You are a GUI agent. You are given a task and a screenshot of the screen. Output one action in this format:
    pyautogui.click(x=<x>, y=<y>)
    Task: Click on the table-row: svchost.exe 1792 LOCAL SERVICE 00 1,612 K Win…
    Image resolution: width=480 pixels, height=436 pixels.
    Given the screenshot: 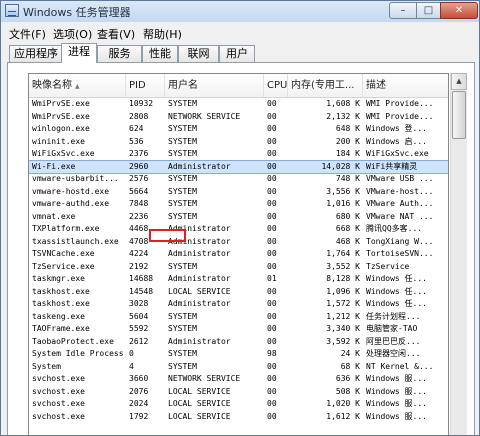 What is the action you would take?
    pyautogui.click(x=238, y=417)
    